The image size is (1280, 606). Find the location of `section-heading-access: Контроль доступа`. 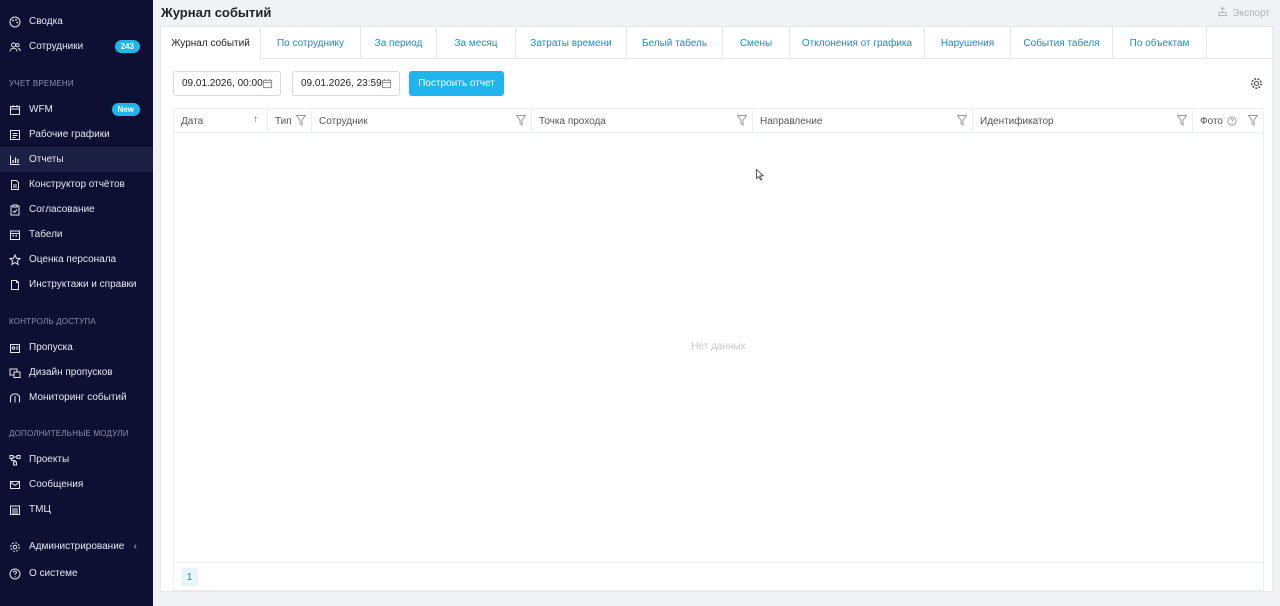

section-heading-access: Контроль доступа is located at coordinates (52, 321).